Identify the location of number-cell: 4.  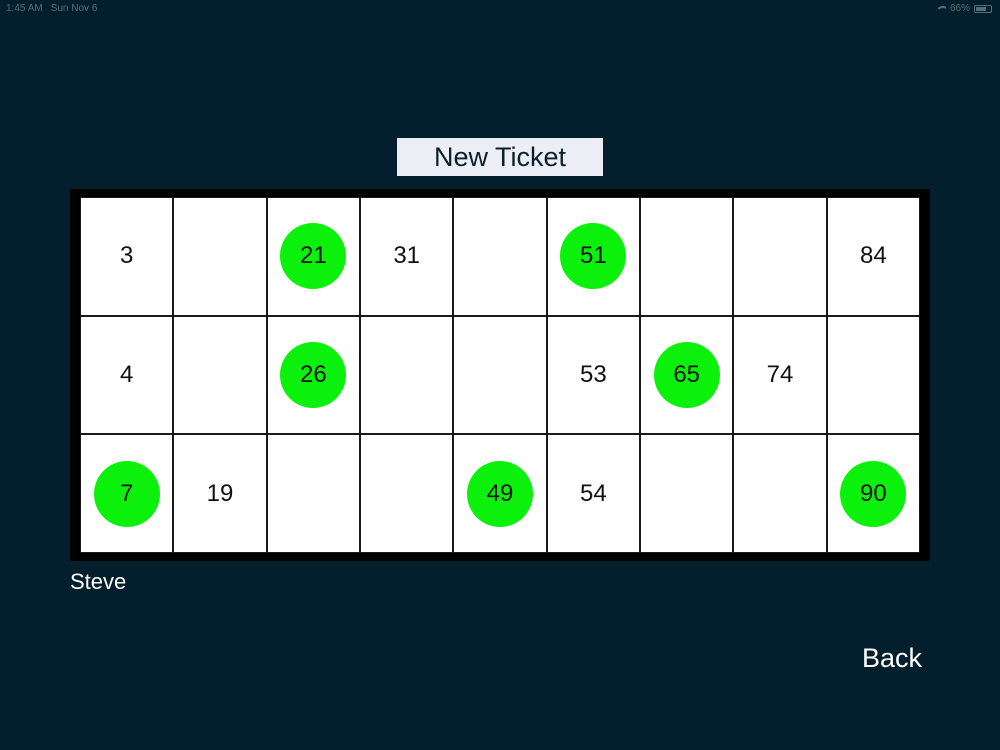
(127, 375).